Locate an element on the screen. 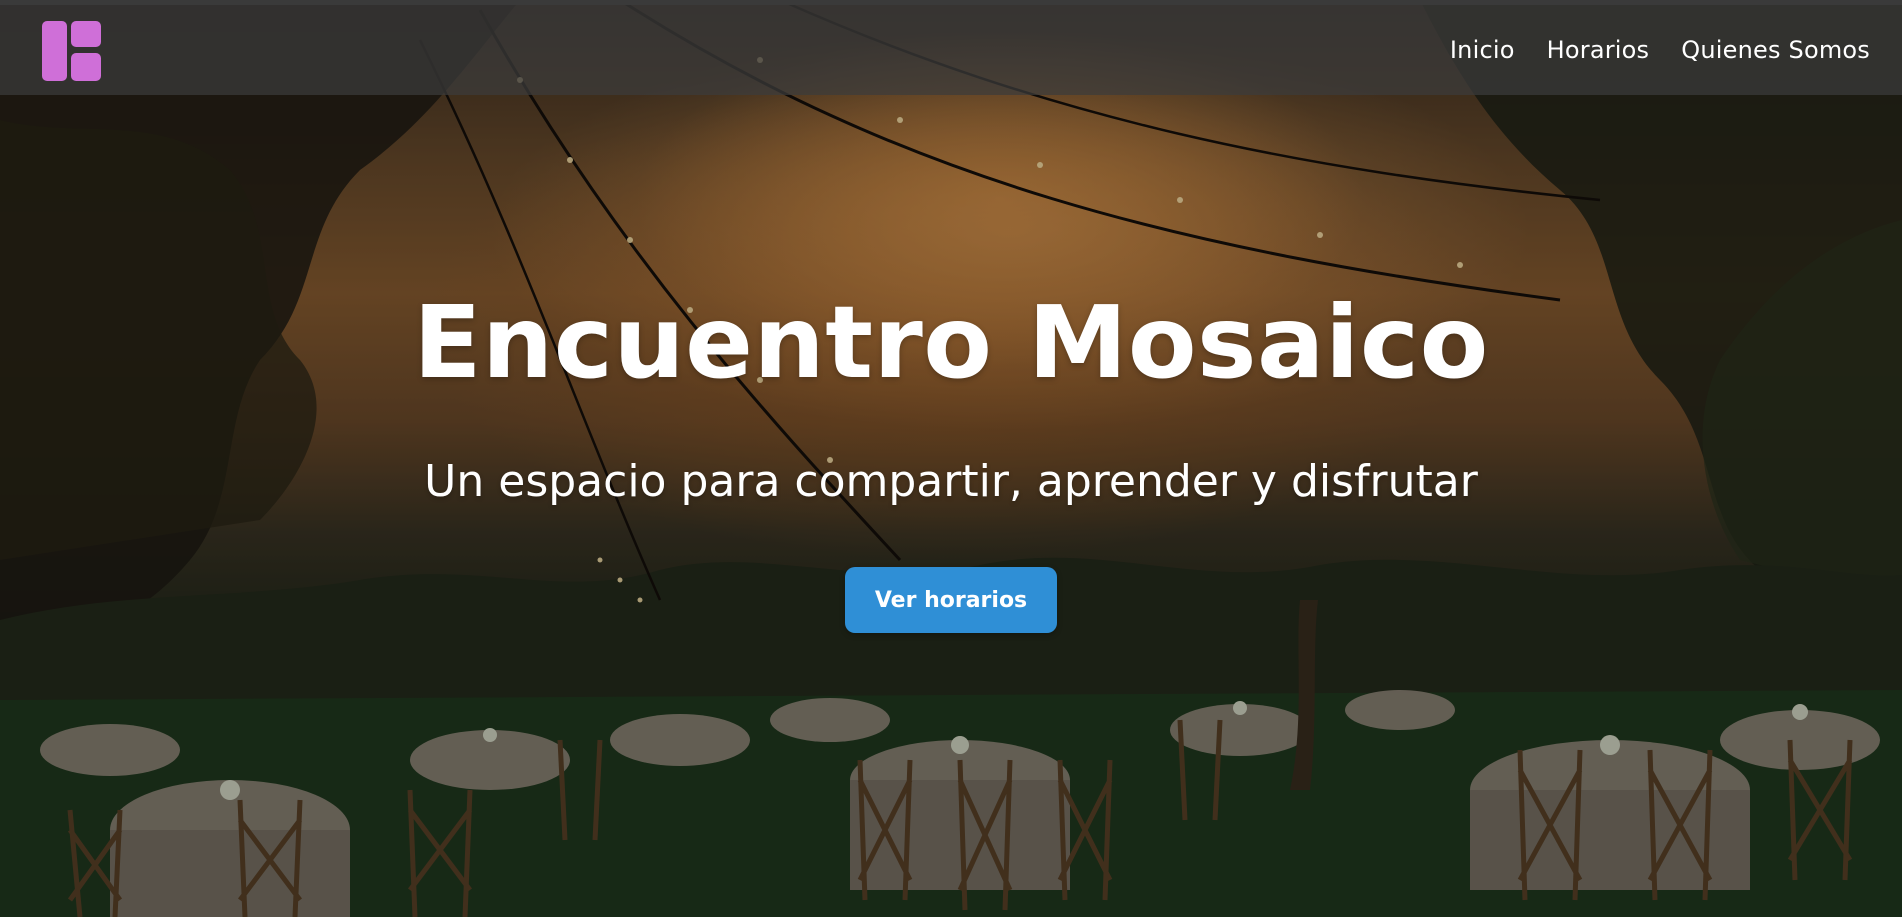 The height and width of the screenshot is (917, 1902). ver-horarios-button: Ver horarios is located at coordinates (951, 600).